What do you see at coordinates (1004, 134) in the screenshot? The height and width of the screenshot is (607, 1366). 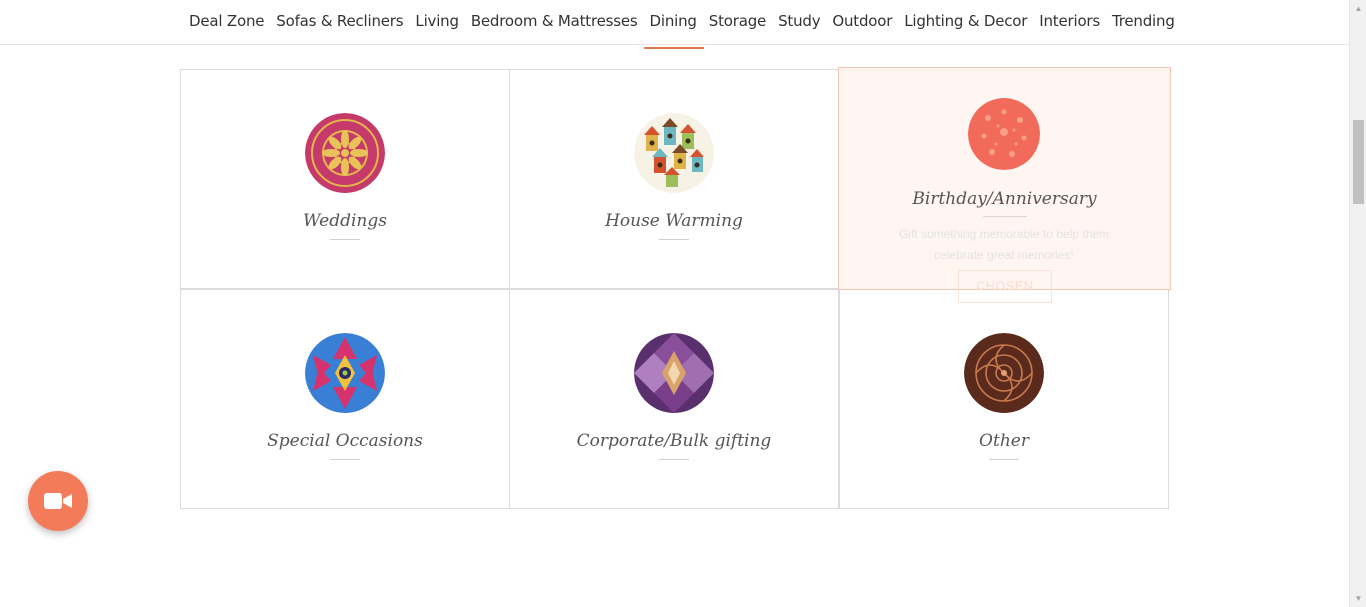 I see `coral-pattern-icon` at bounding box center [1004, 134].